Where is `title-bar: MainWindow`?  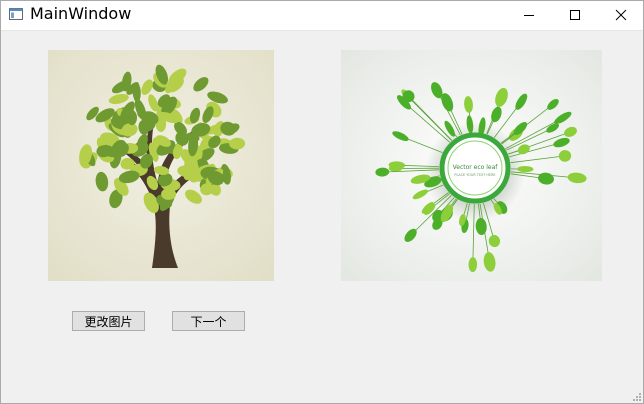
title-bar: MainWindow is located at coordinates (322, 15).